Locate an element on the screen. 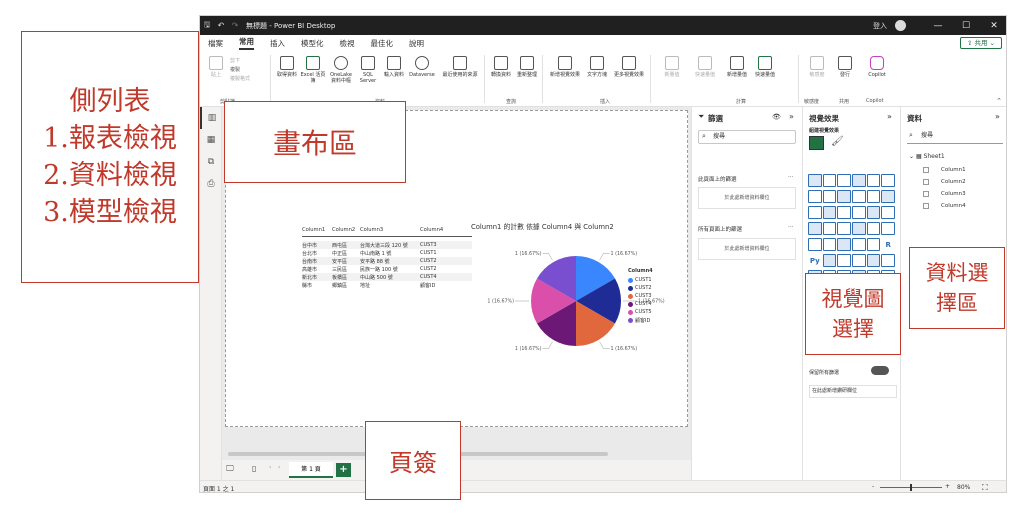 This screenshot has height=521, width=1024. format-visual-tab: 🖌 is located at coordinates (837, 141).